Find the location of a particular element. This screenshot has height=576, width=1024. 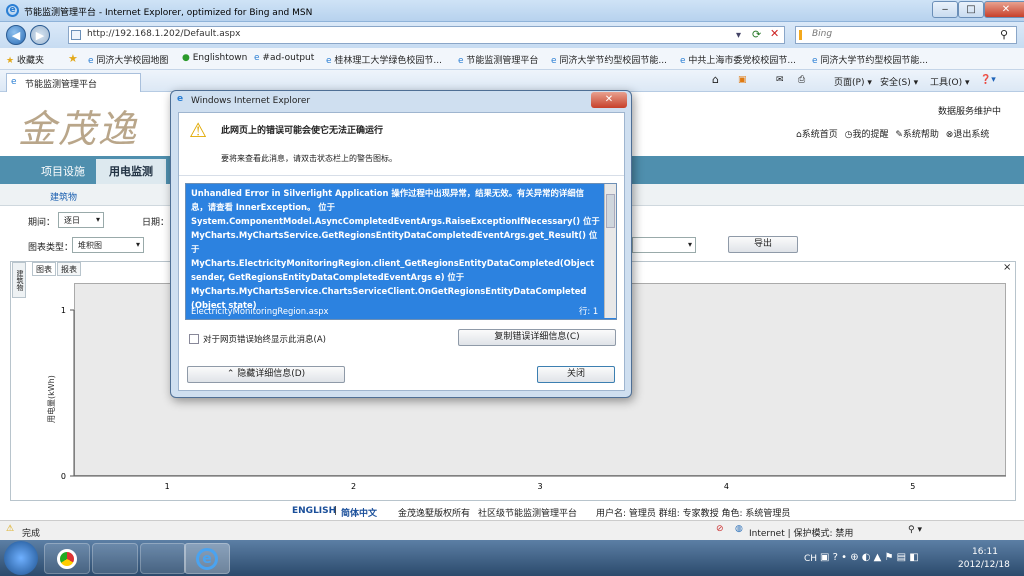

maximize-button: □ is located at coordinates (971, 9).